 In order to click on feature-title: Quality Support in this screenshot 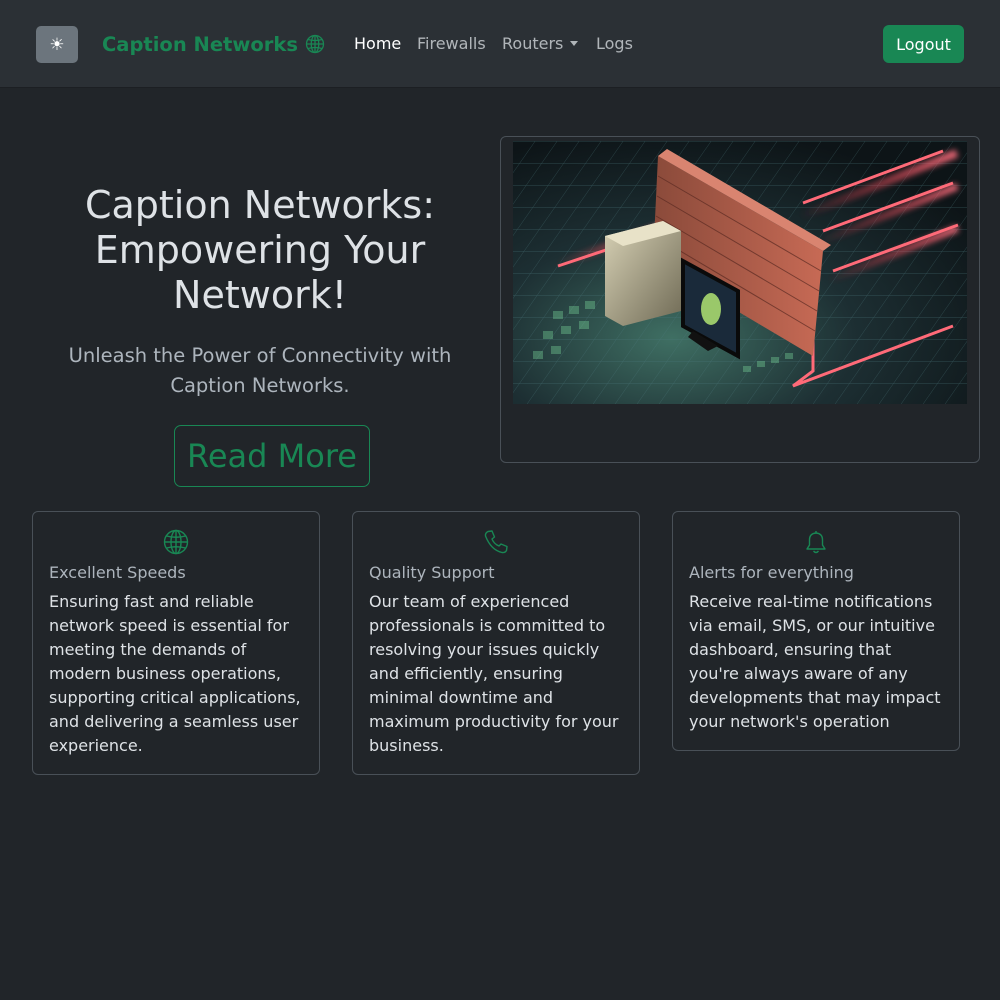, I will do `click(432, 572)`.